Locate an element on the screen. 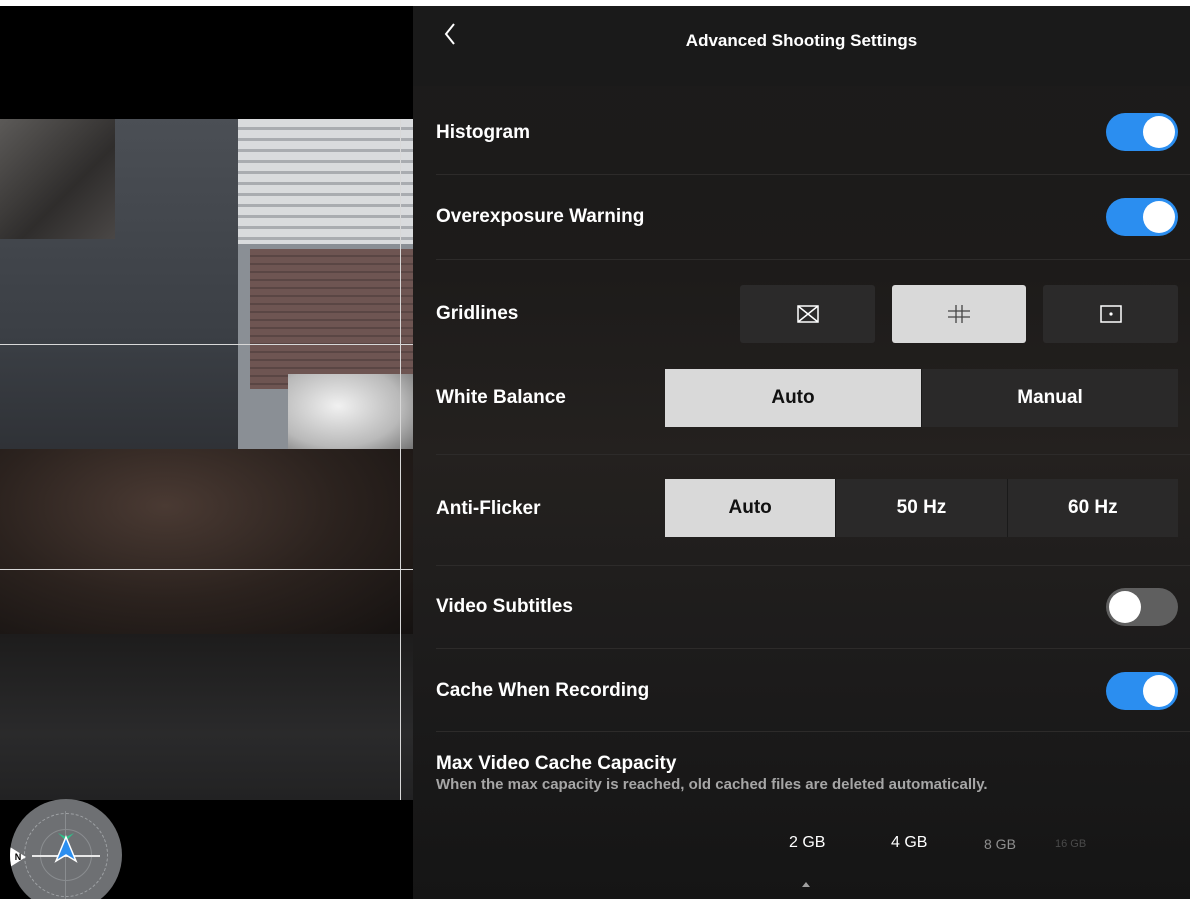  scene-brick is located at coordinates (331, 319).